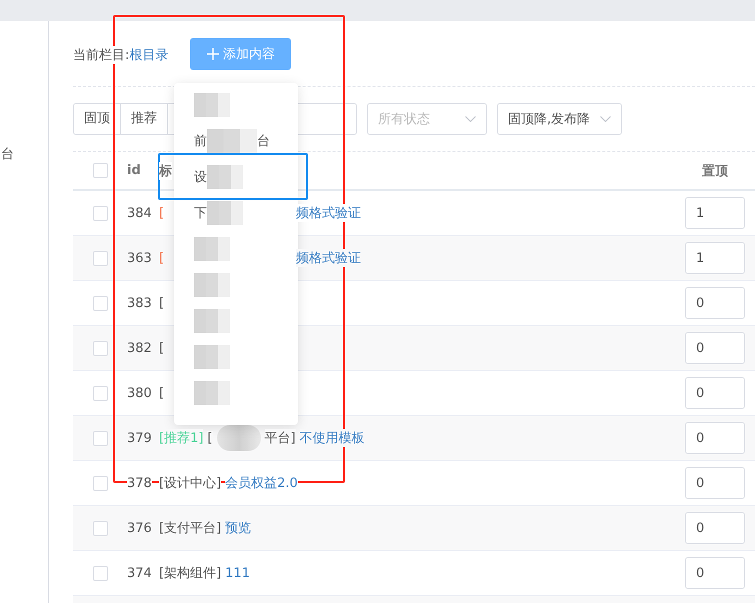  I want to click on column-link: 根目录, so click(148, 55).